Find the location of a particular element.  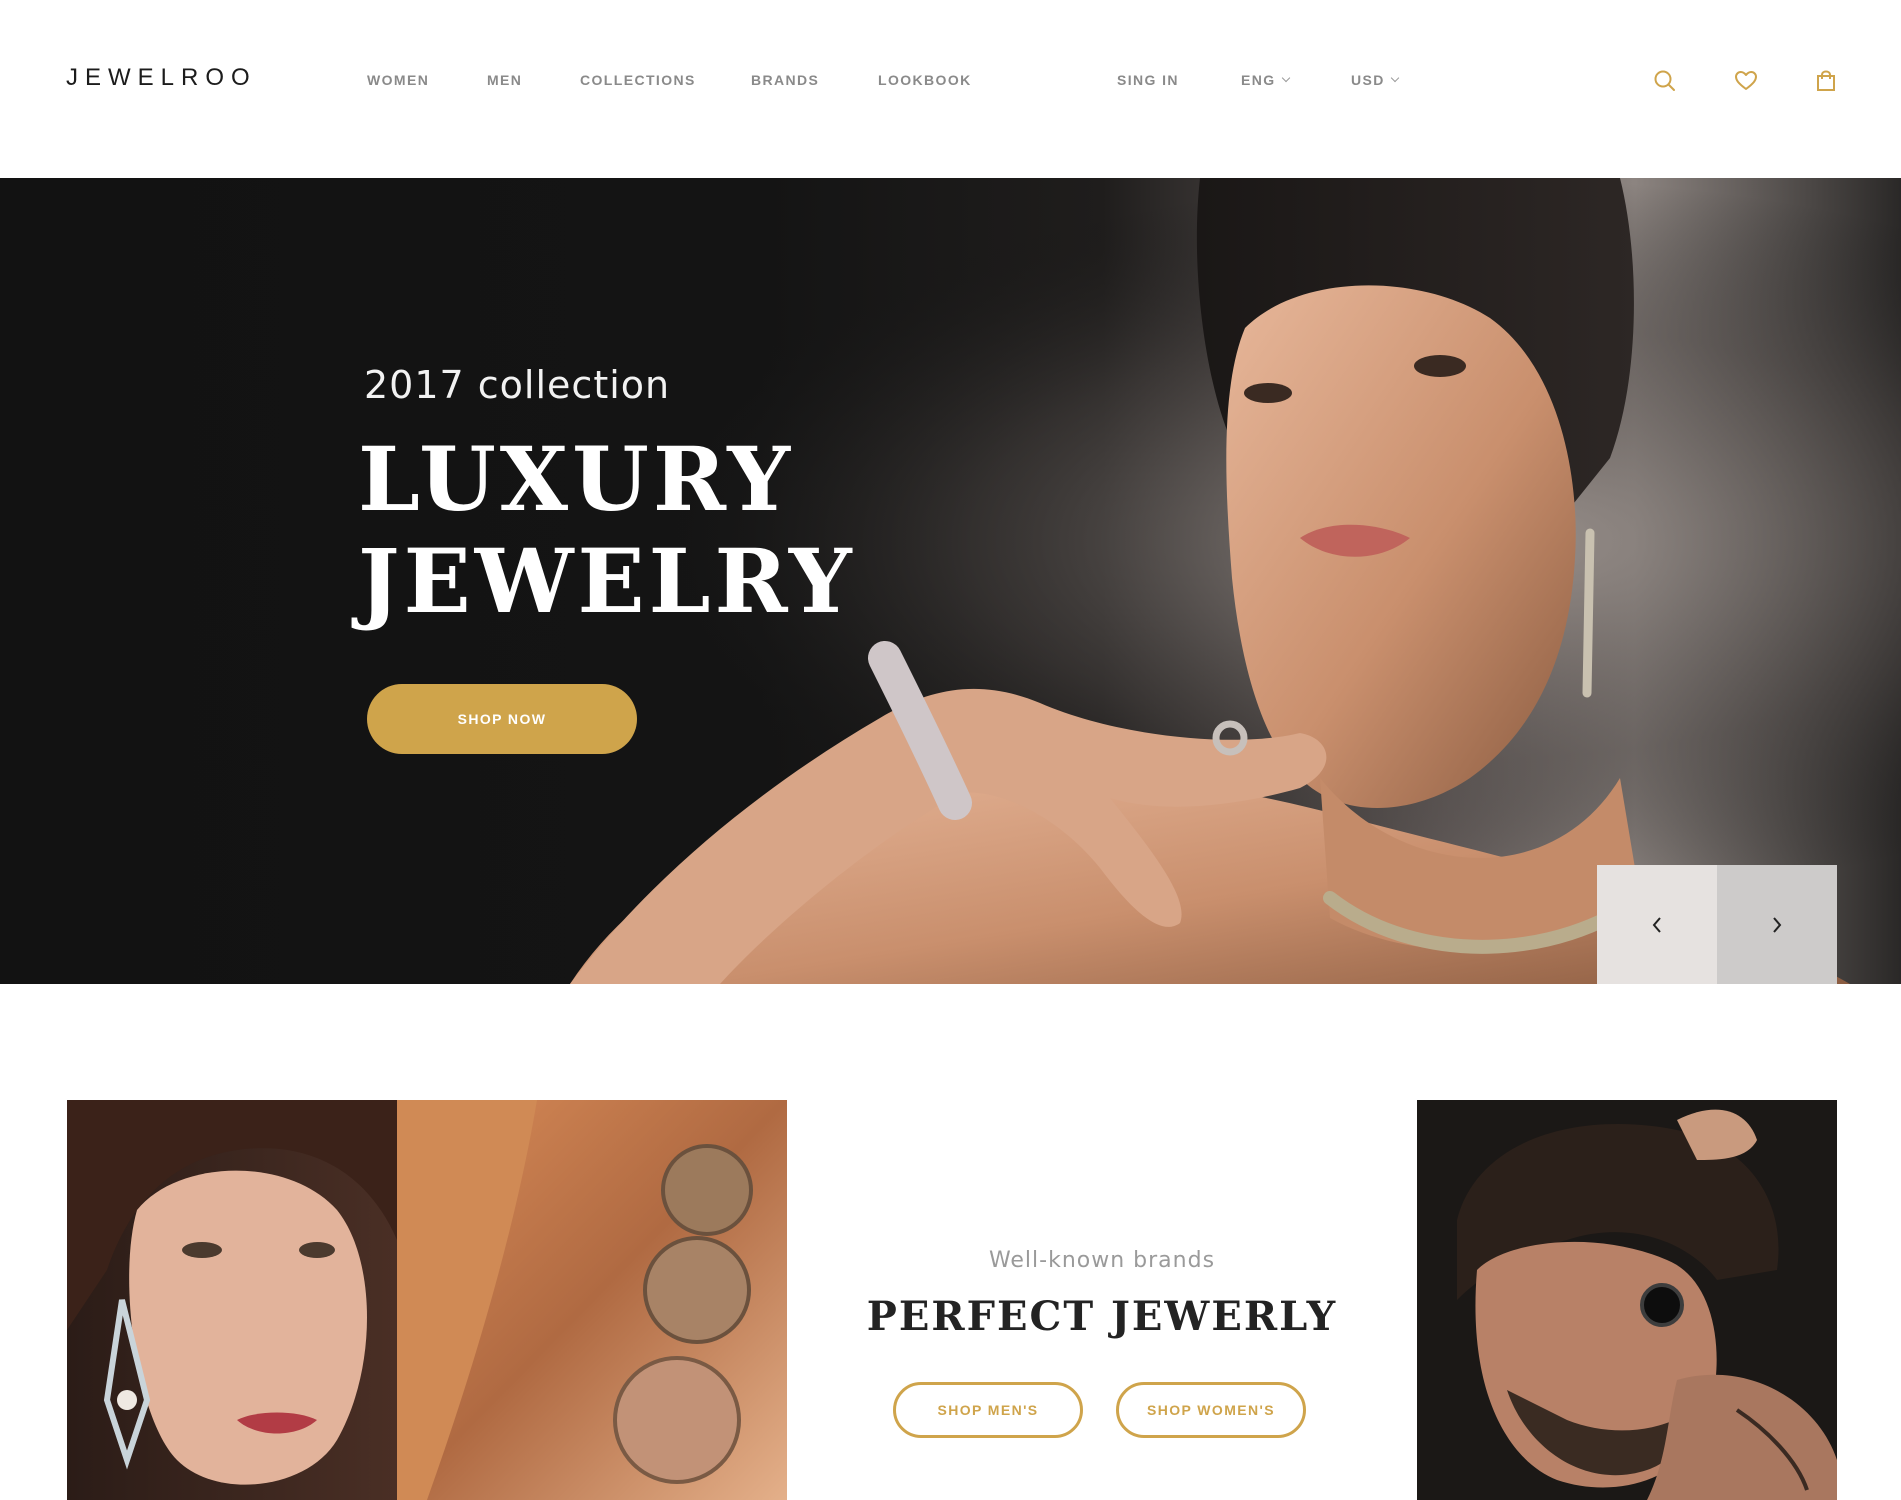

women-jewelry-photo is located at coordinates (427, 1300).